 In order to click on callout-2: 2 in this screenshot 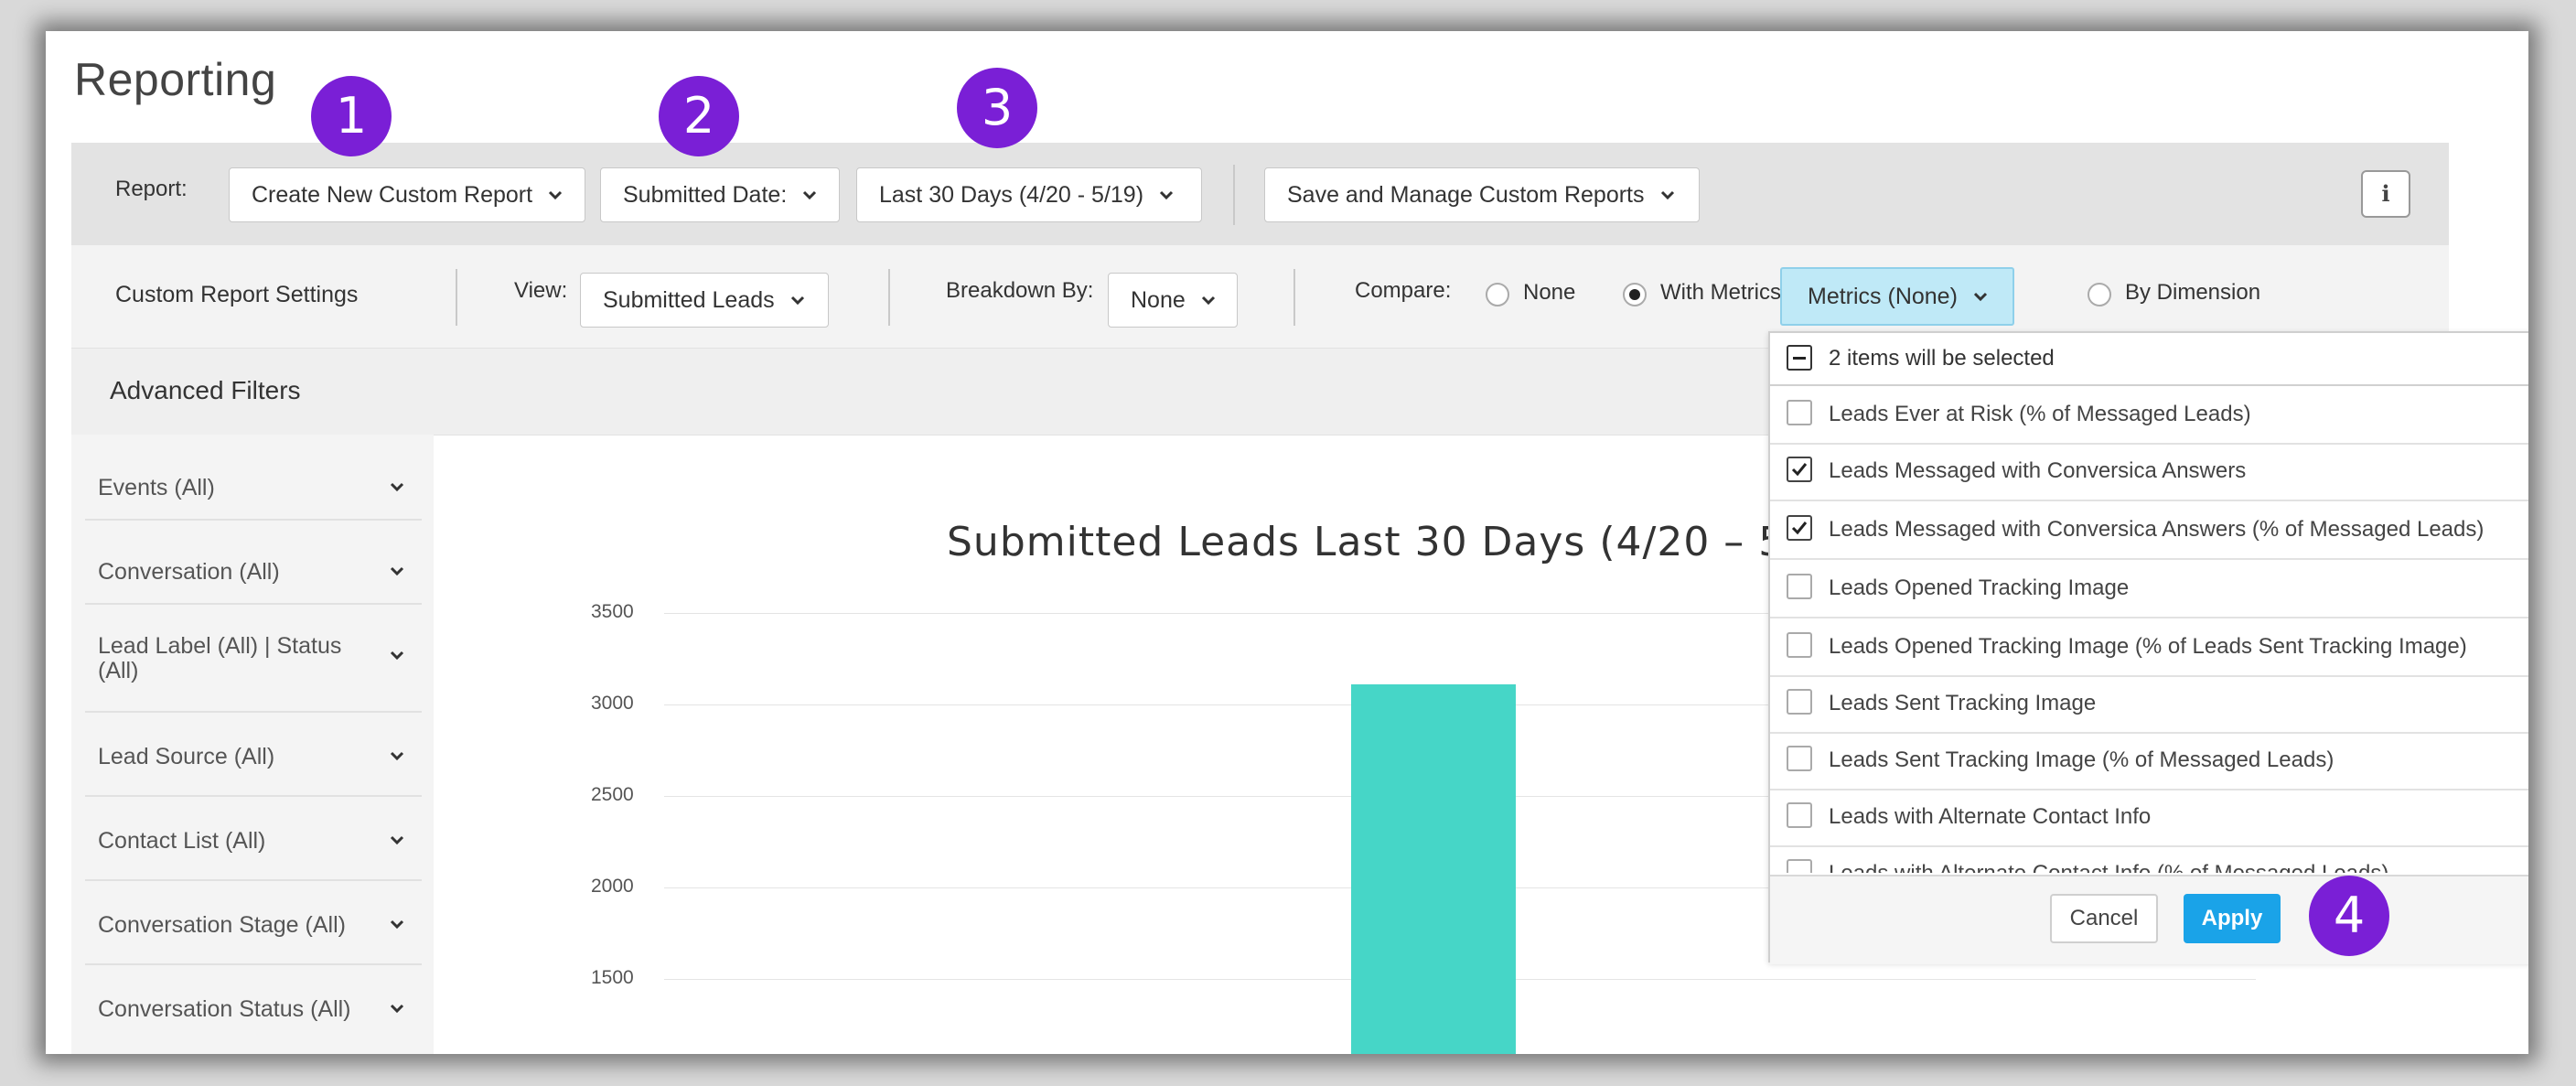, I will do `click(699, 116)`.